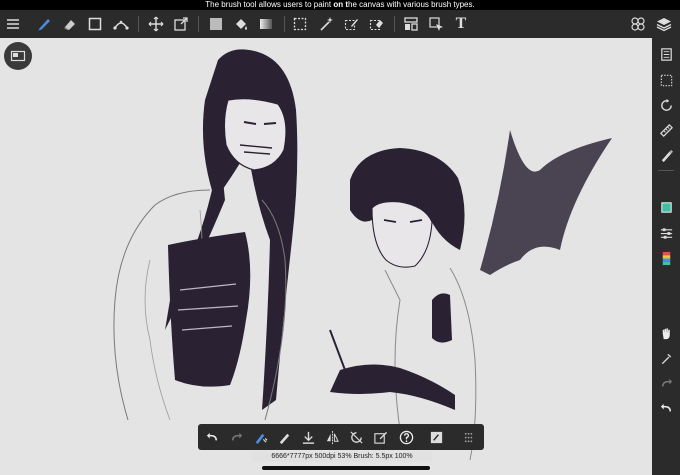 The height and width of the screenshot is (475, 680). I want to click on rect-select-button, so click(300, 24).